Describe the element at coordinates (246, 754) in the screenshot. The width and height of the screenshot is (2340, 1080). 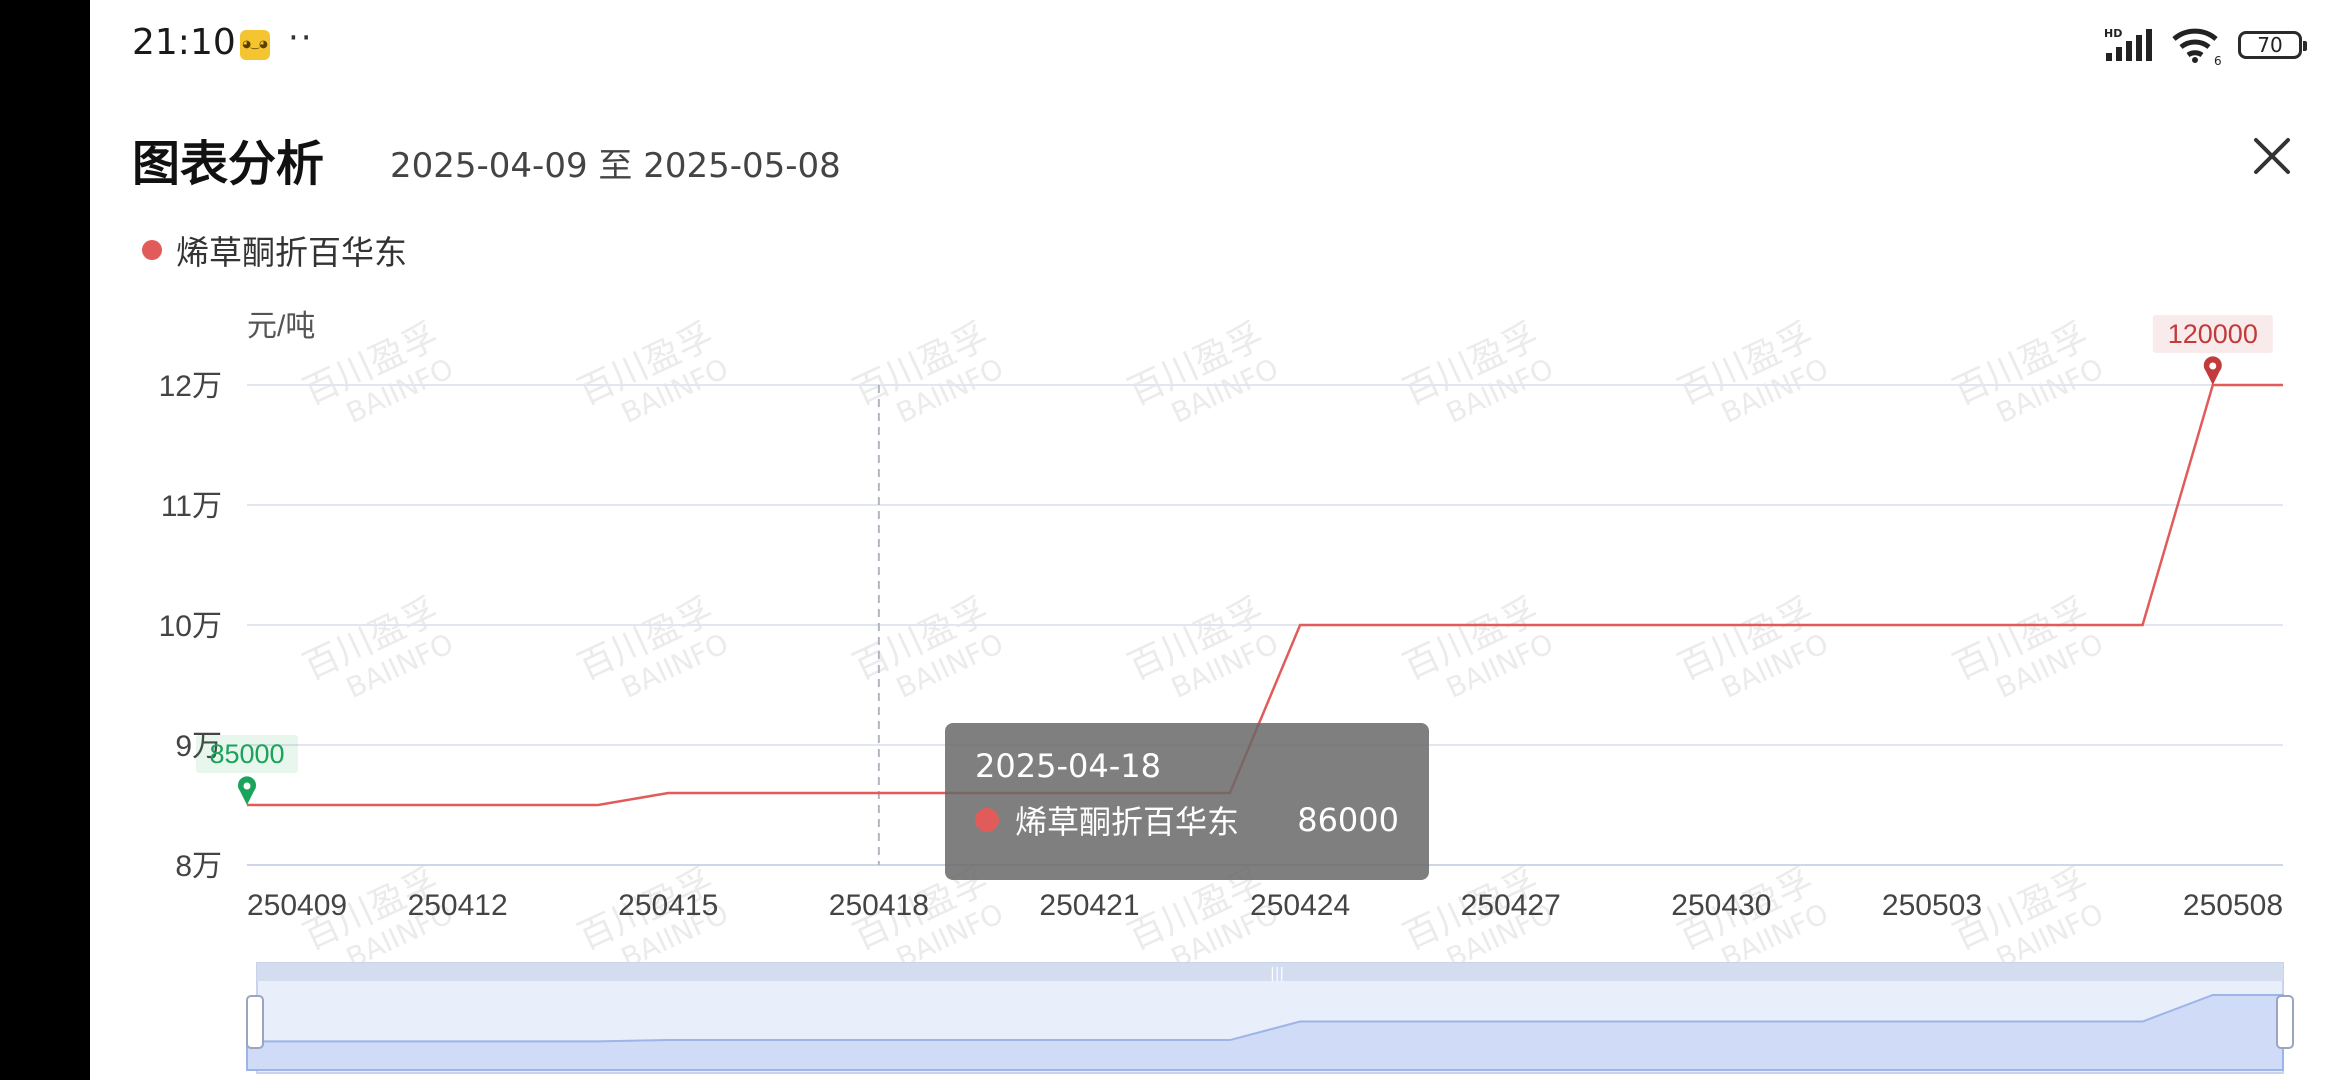
I see `min-marker-label: 85000` at that location.